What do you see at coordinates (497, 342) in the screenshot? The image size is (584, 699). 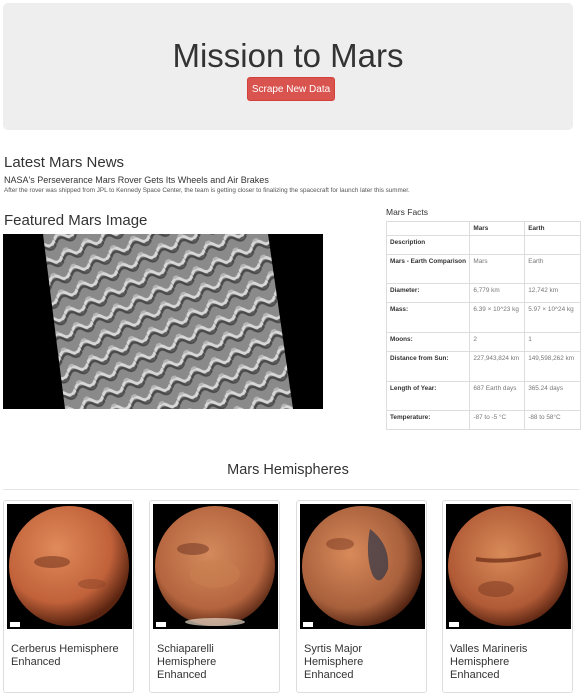 I see `mars-value: 2` at bounding box center [497, 342].